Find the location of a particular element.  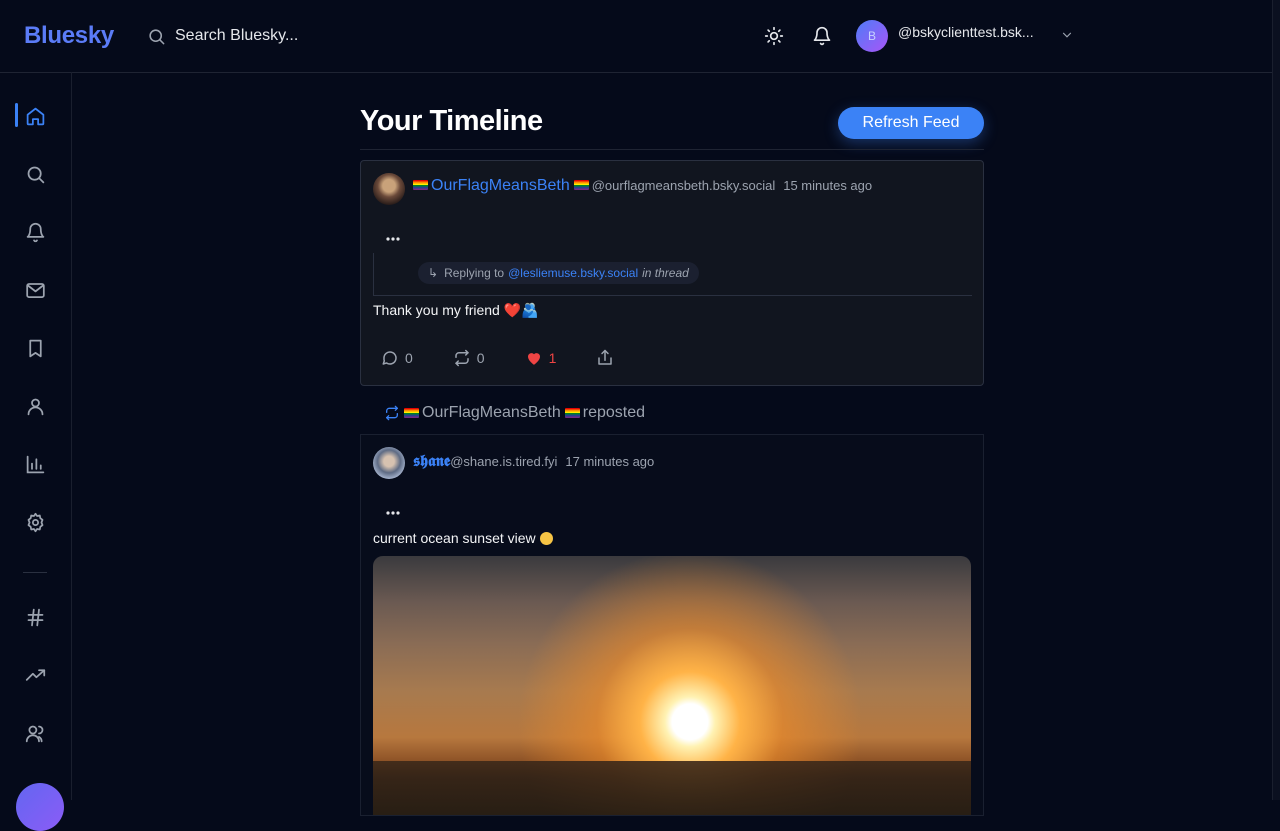

sidebar-item-notifications is located at coordinates (35, 232).